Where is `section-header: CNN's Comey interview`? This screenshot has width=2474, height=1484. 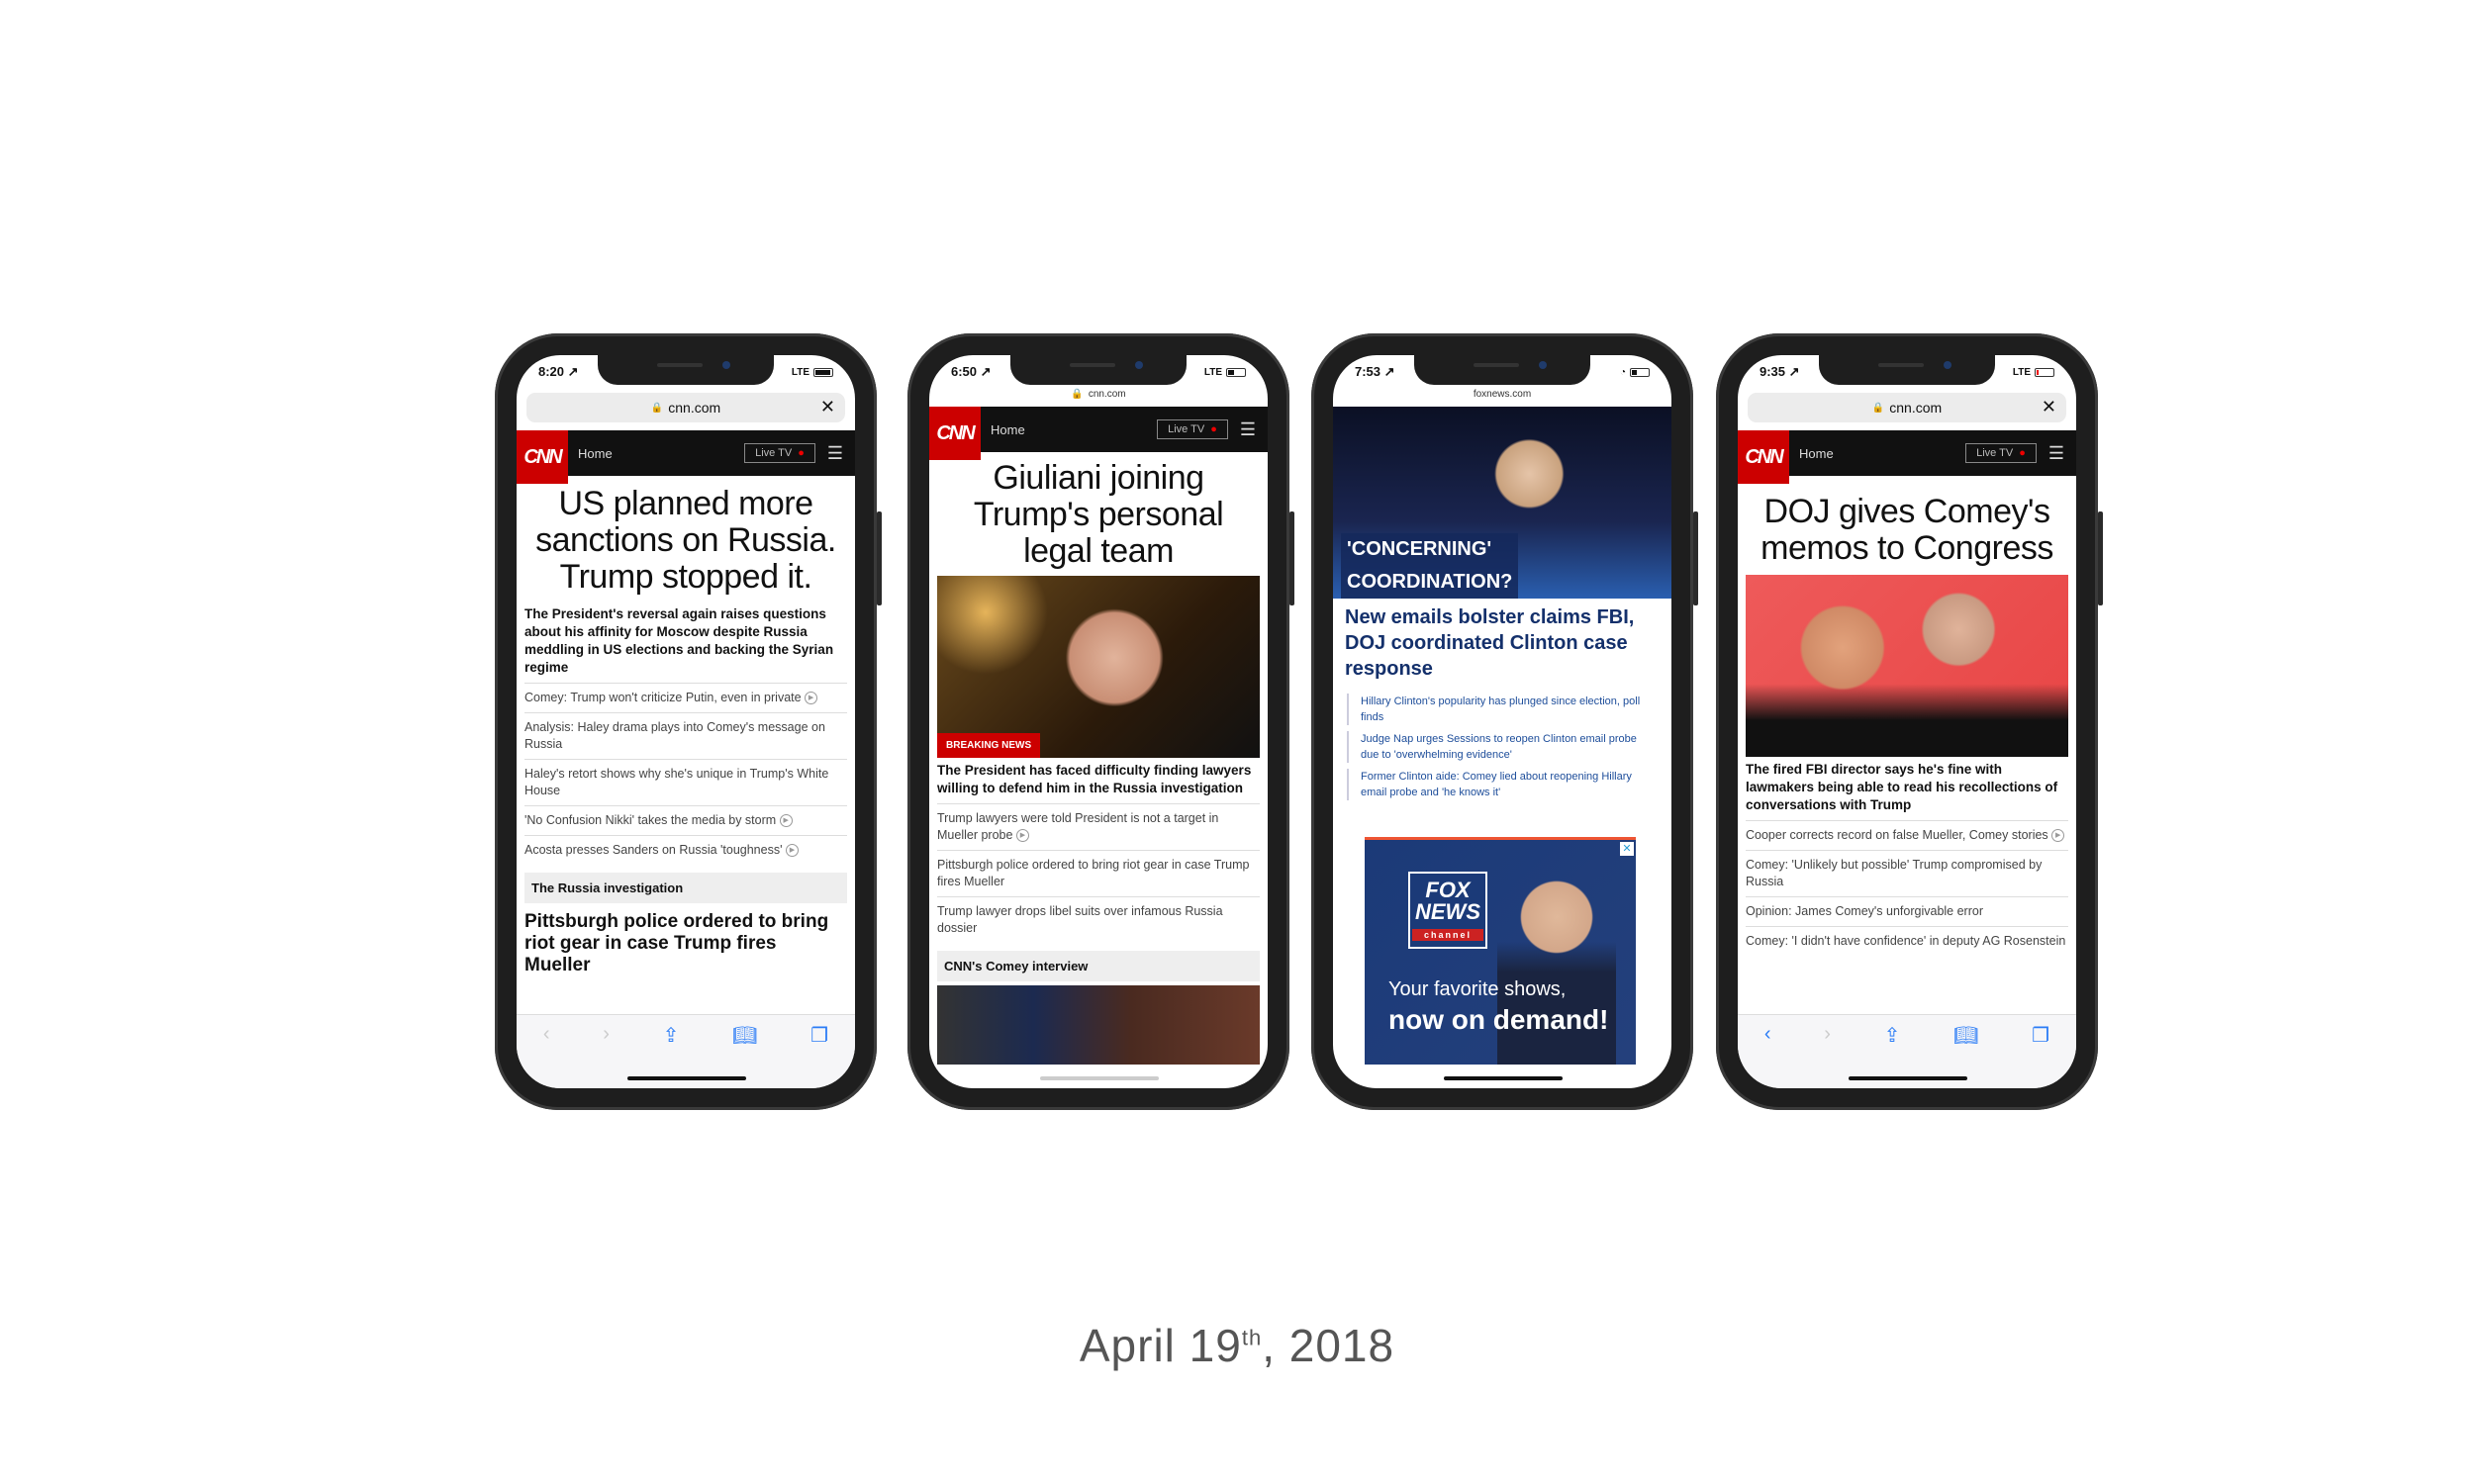
section-header: CNN's Comey interview is located at coordinates (1098, 966).